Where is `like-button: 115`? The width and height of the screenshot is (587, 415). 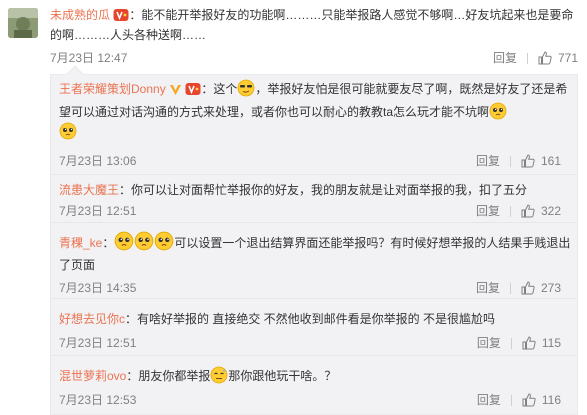 like-button: 115 is located at coordinates (541, 343).